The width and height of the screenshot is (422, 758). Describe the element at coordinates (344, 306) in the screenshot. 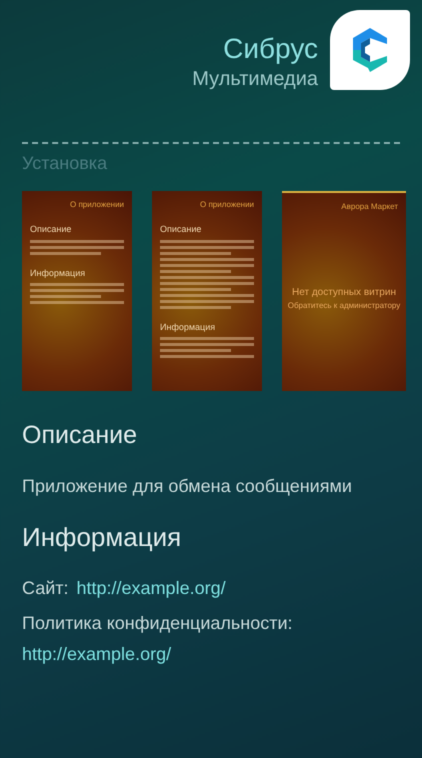

I see `screenshot-hint: Обратитесь к администратору` at that location.